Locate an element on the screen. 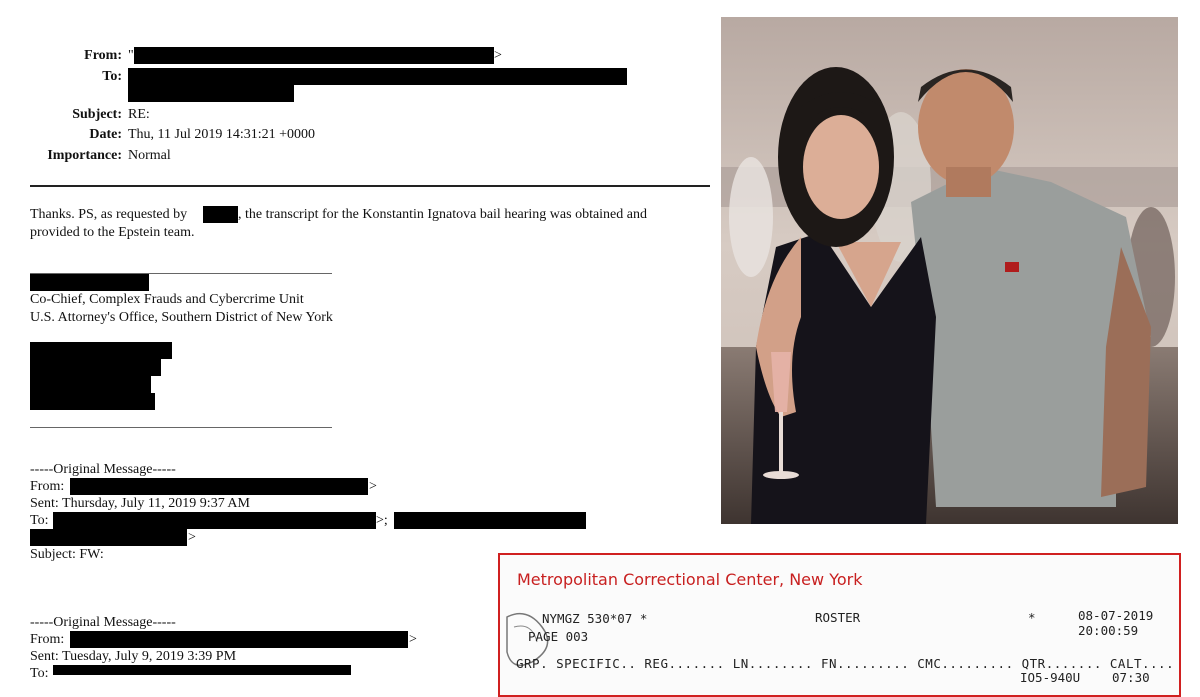 Image resolution: width=1200 pixels, height=697 pixels. original-subject-1: Subject: FW: is located at coordinates (67, 554).